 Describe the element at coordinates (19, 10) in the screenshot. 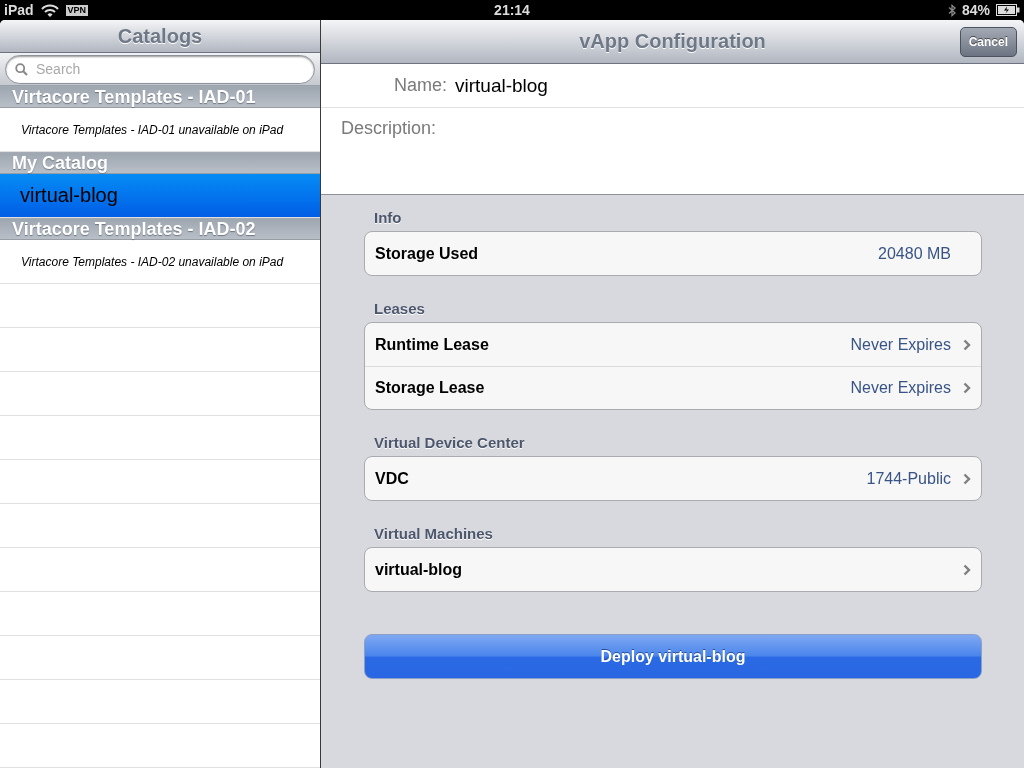

I see `device-name: iPad` at that location.